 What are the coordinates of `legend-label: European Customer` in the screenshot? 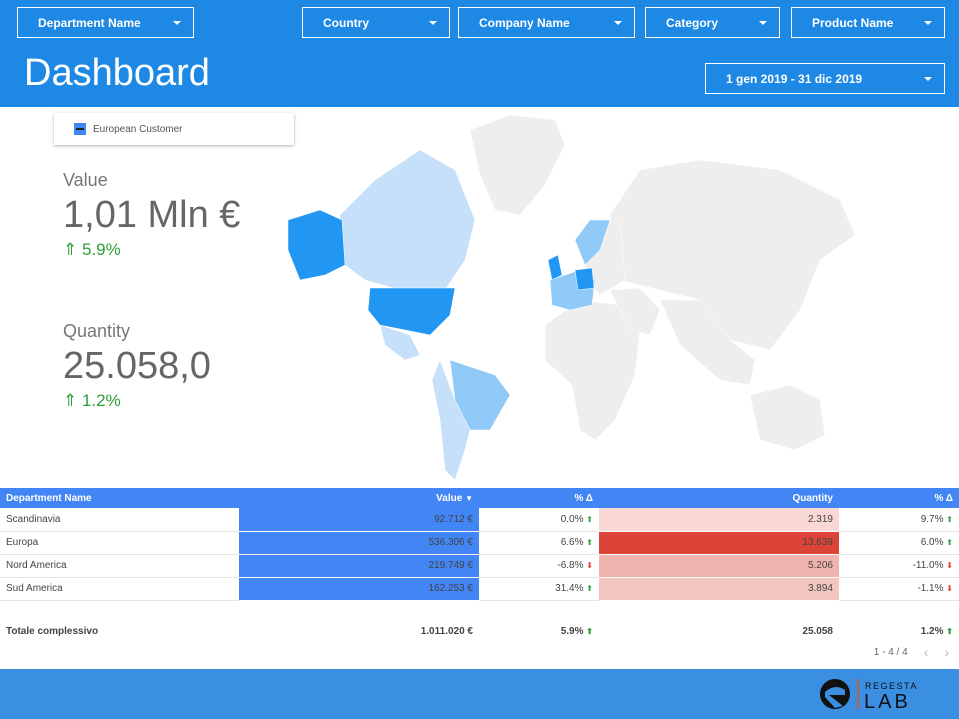 It's located at (138, 129).